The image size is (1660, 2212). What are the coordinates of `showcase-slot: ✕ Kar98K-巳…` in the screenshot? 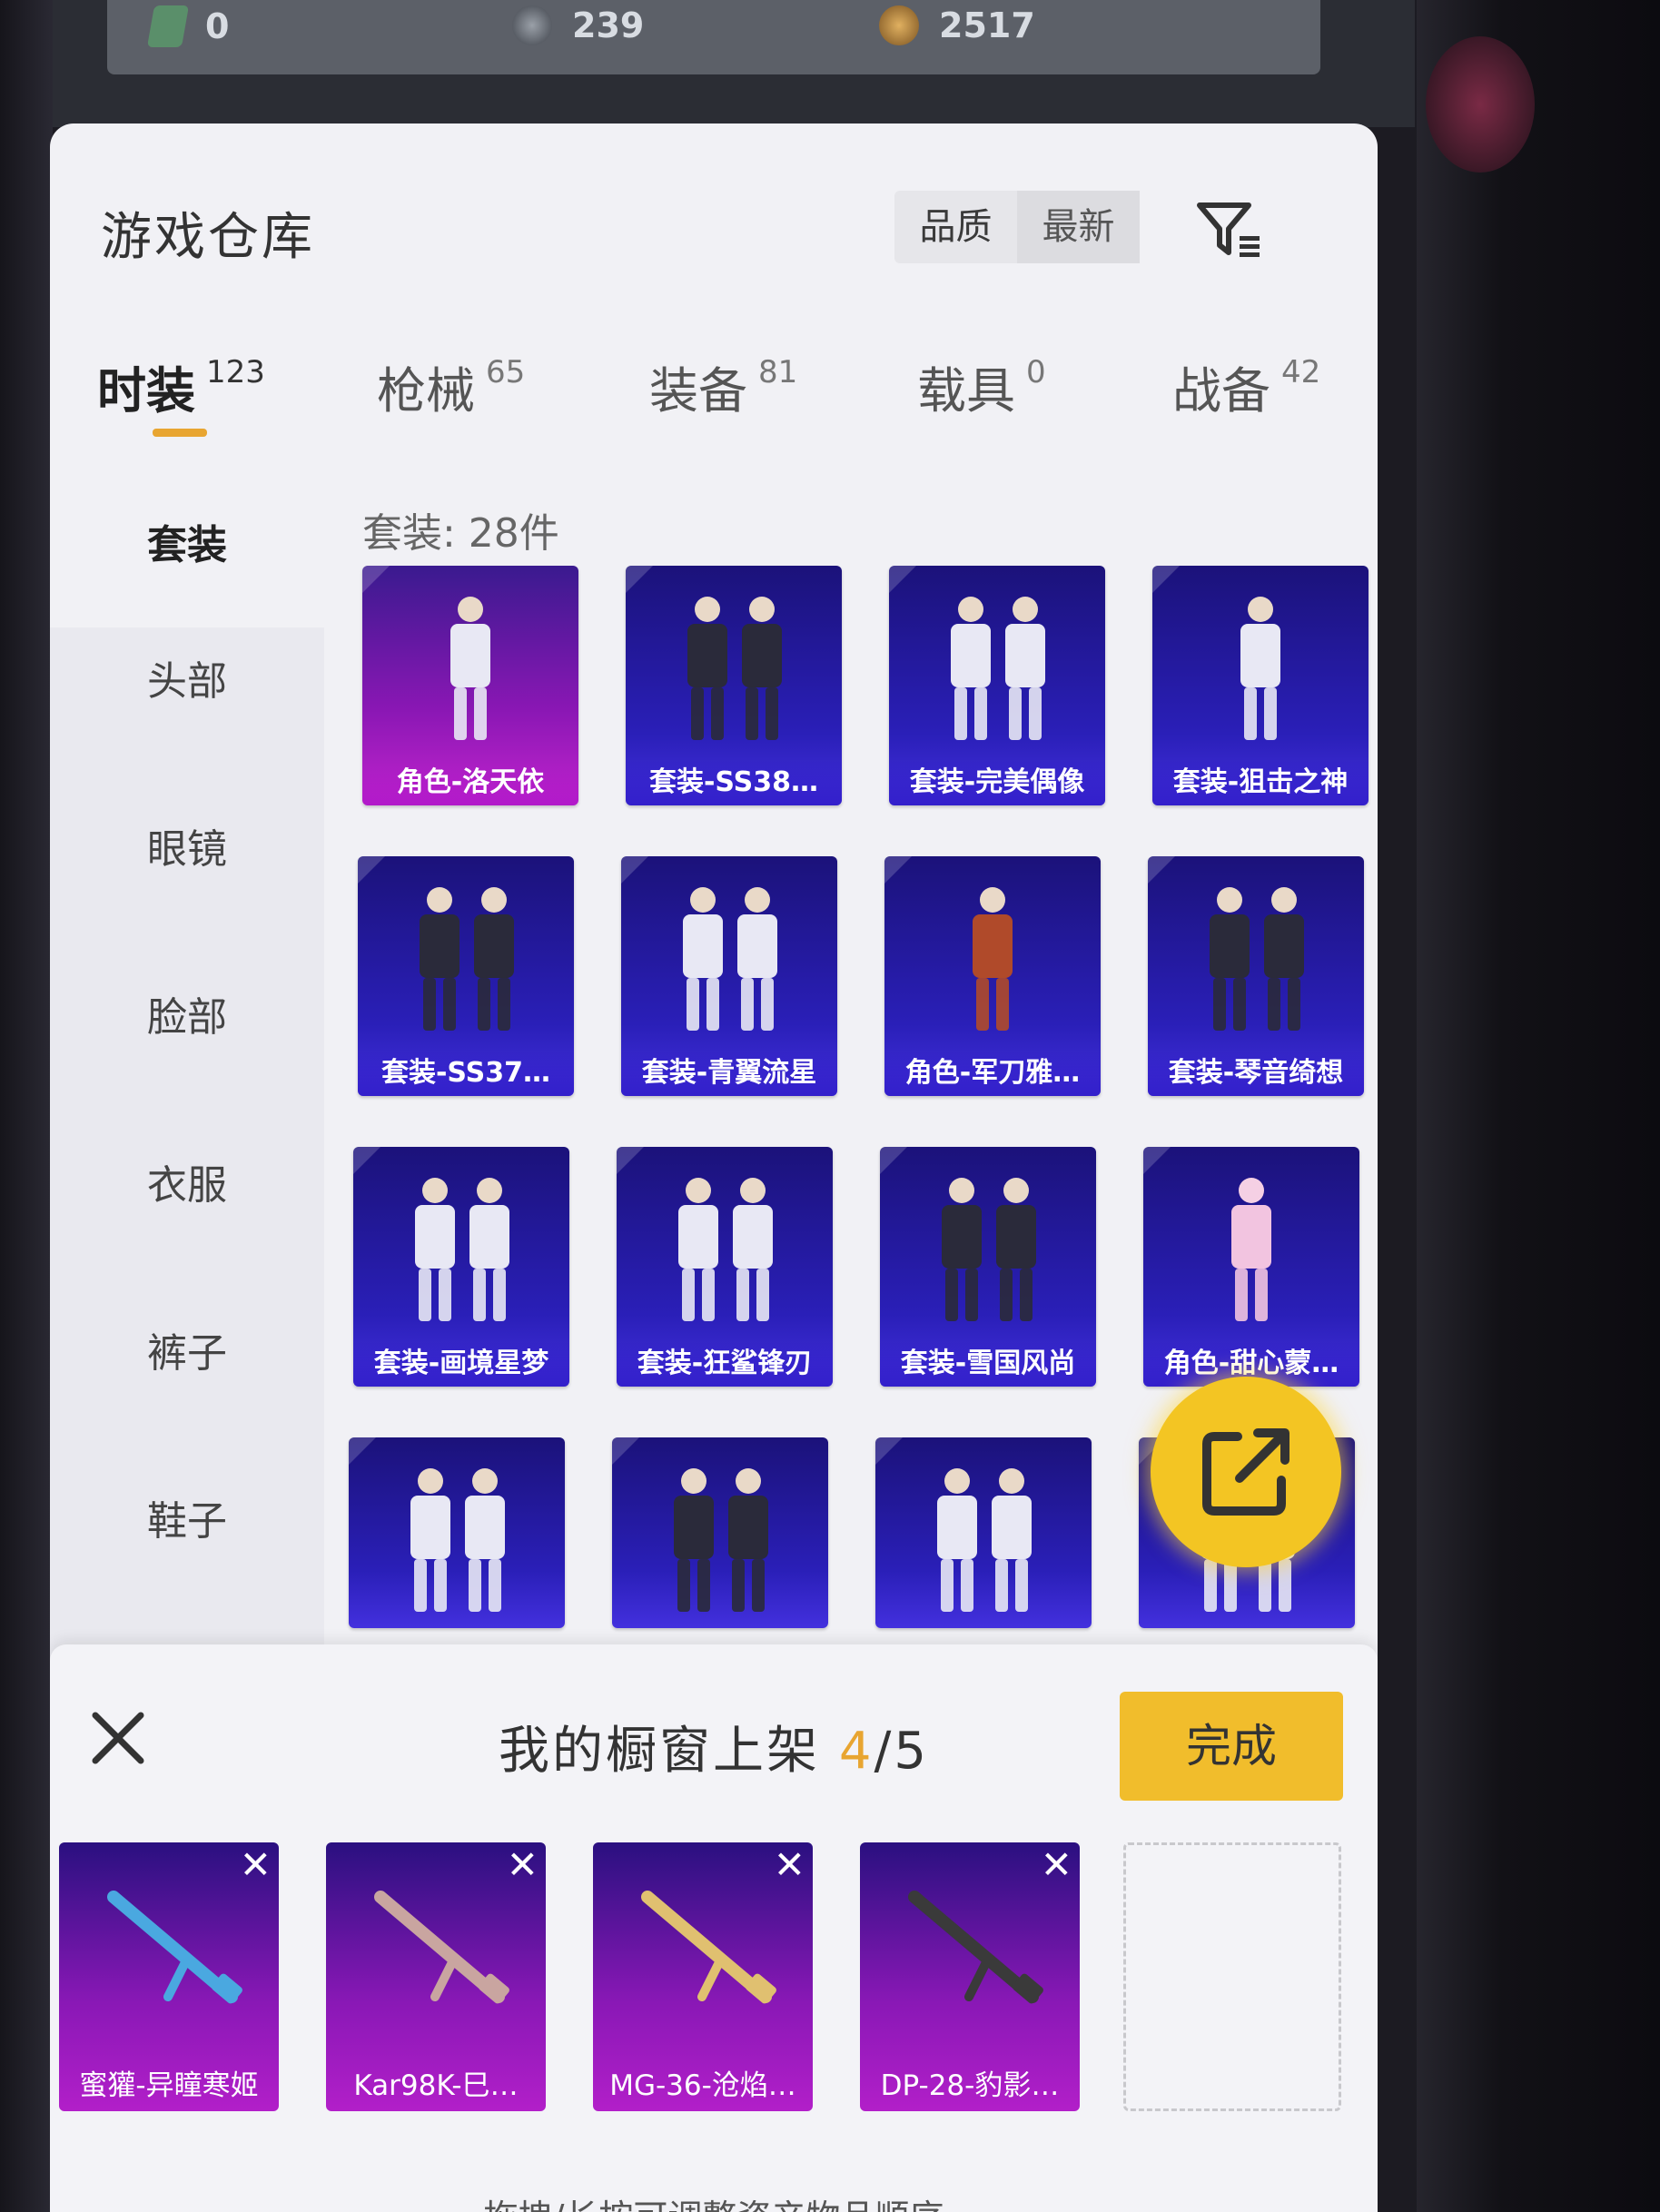 It's located at (436, 1977).